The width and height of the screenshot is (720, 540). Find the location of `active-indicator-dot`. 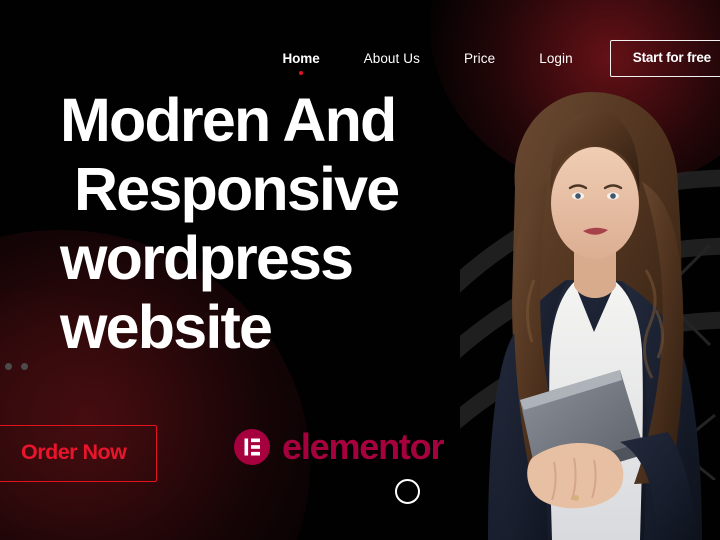

active-indicator-dot is located at coordinates (301, 72).